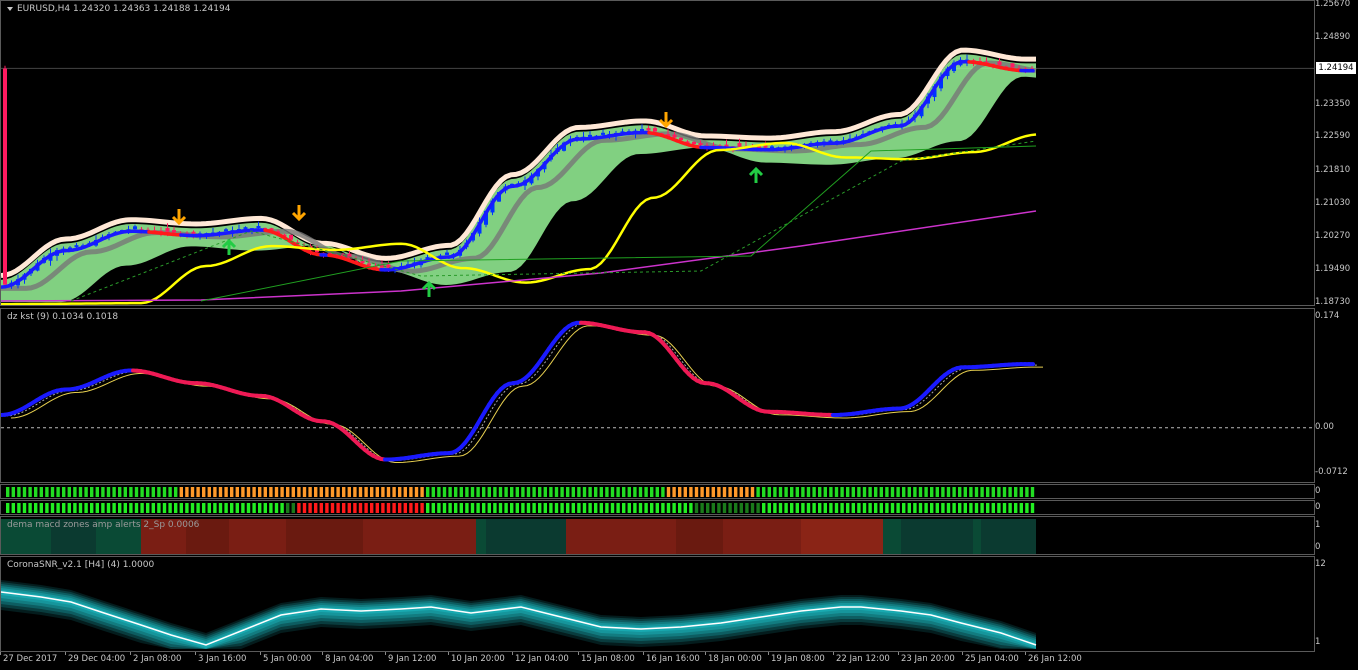 Image resolution: width=1358 pixels, height=670 pixels. What do you see at coordinates (1333, 4) in the screenshot?
I see `price-tick-label: 1.25670` at bounding box center [1333, 4].